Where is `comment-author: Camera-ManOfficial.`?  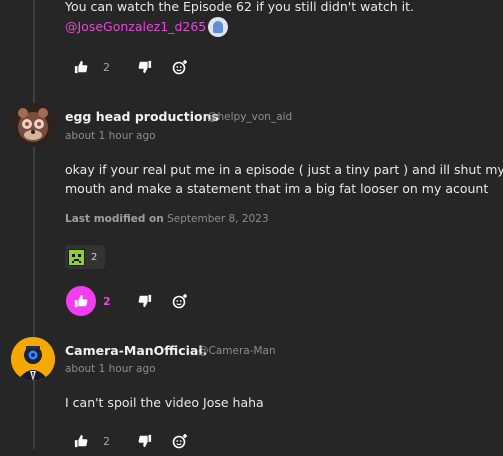 comment-author: Camera-ManOfficial. is located at coordinates (136, 350).